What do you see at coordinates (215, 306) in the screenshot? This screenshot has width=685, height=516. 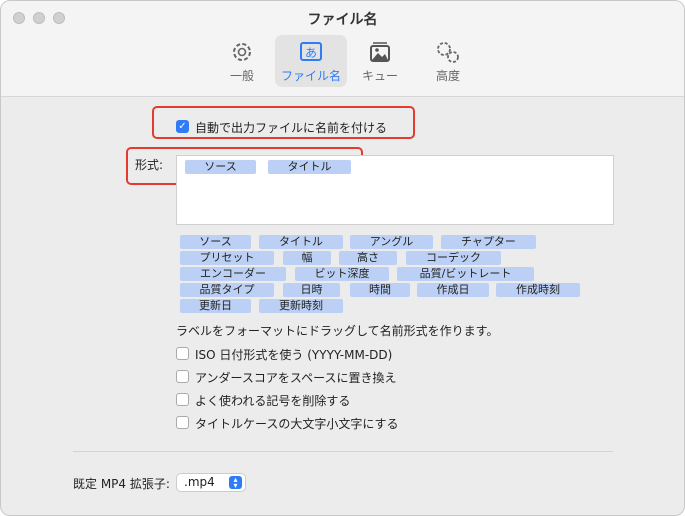 I see `tag-modified-date: 更新日` at bounding box center [215, 306].